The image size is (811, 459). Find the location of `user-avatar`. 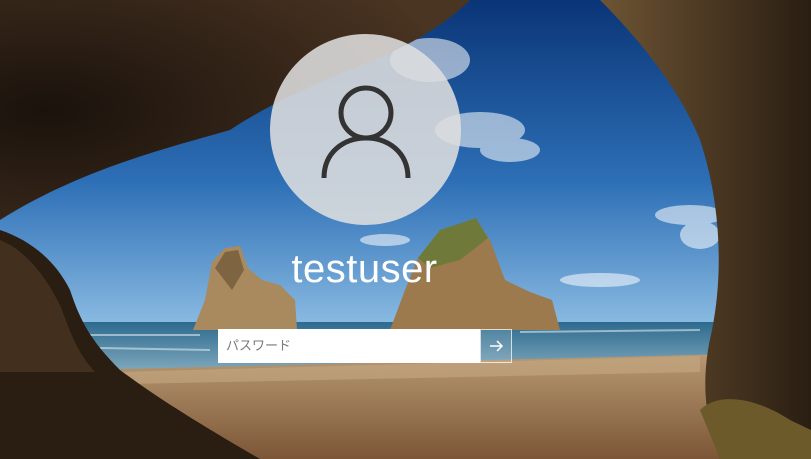

user-avatar is located at coordinates (365, 129).